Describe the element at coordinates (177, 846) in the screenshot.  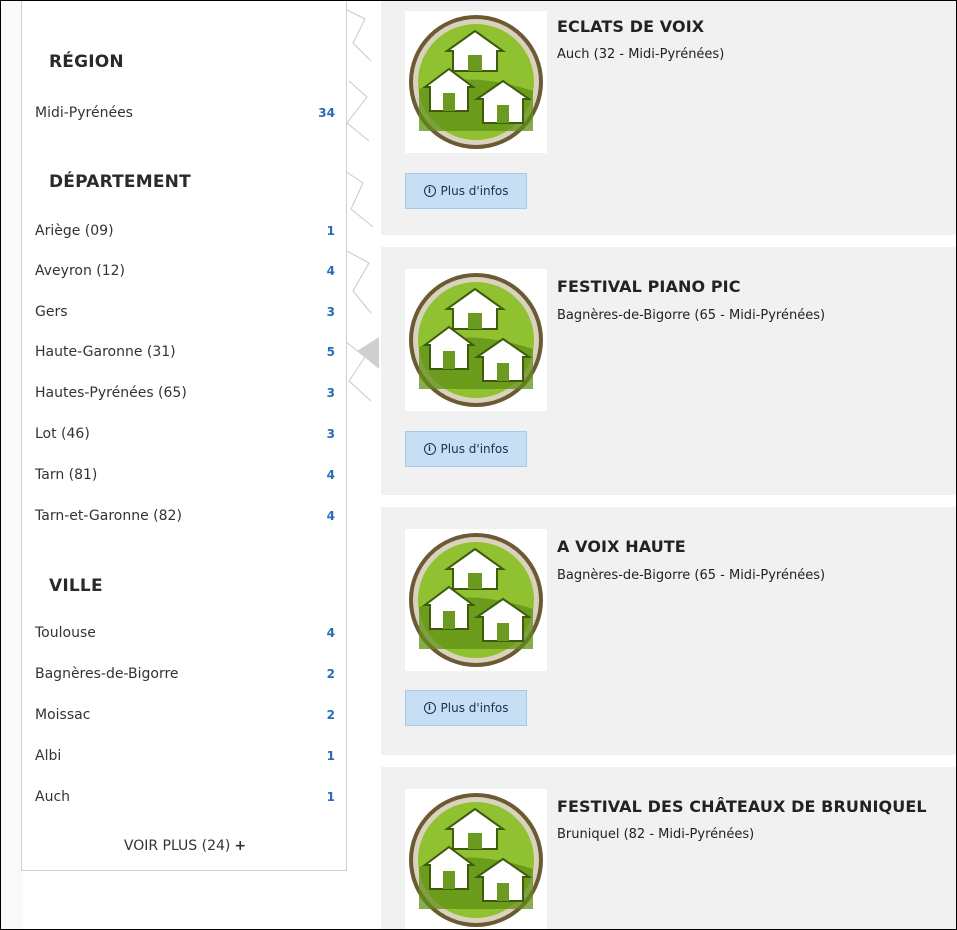
I see `voir-plus-label: VOIR PLUS (24)` at that location.